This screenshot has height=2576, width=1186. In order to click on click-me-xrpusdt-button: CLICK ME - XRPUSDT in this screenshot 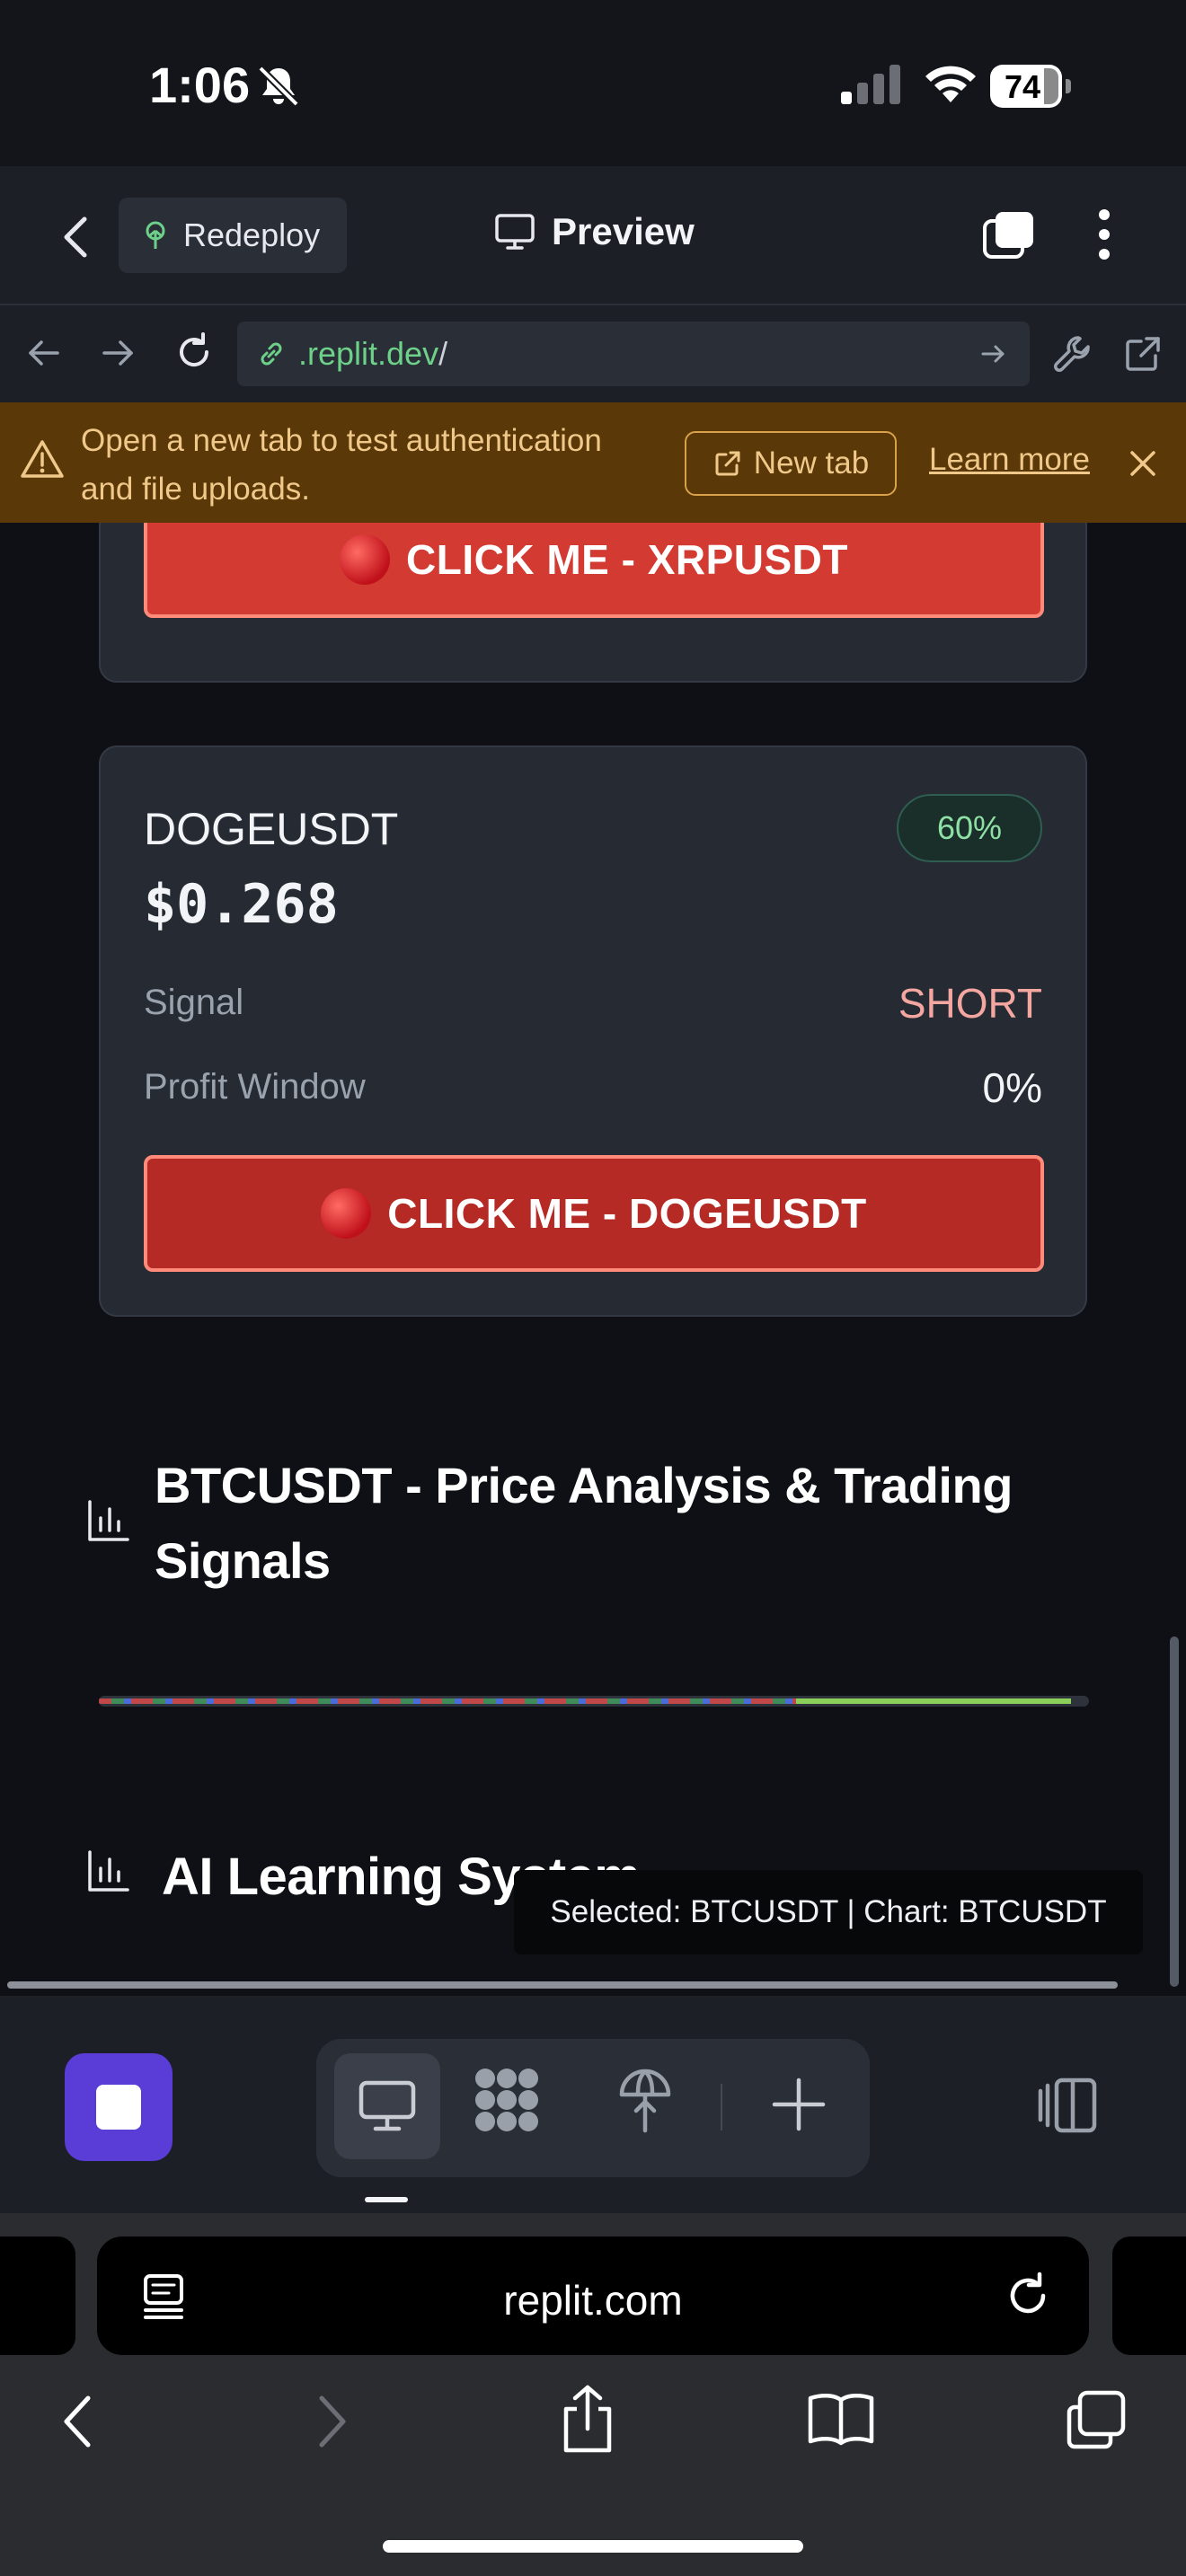, I will do `click(594, 570)`.